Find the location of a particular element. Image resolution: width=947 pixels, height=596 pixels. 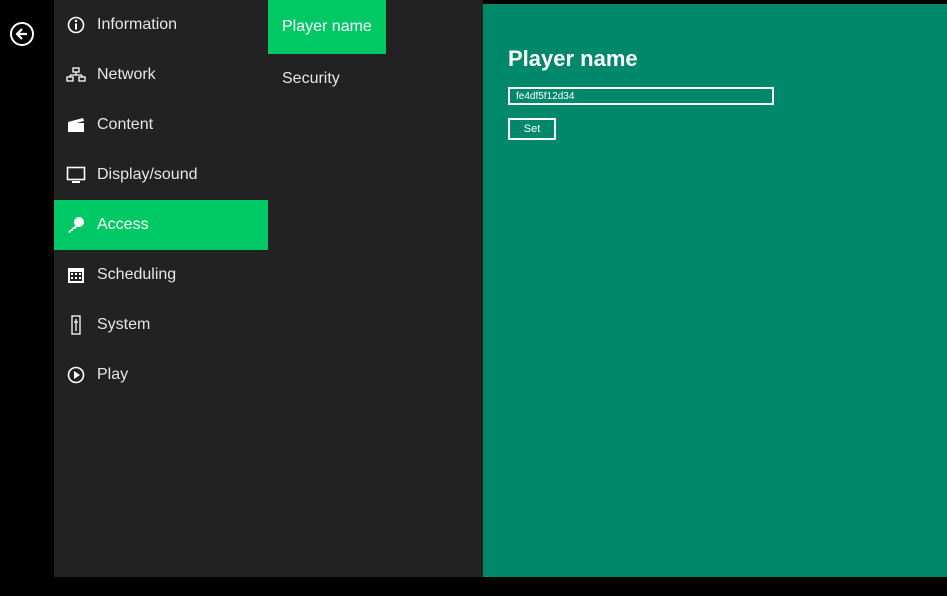

page-title: Player name is located at coordinates (573, 58).